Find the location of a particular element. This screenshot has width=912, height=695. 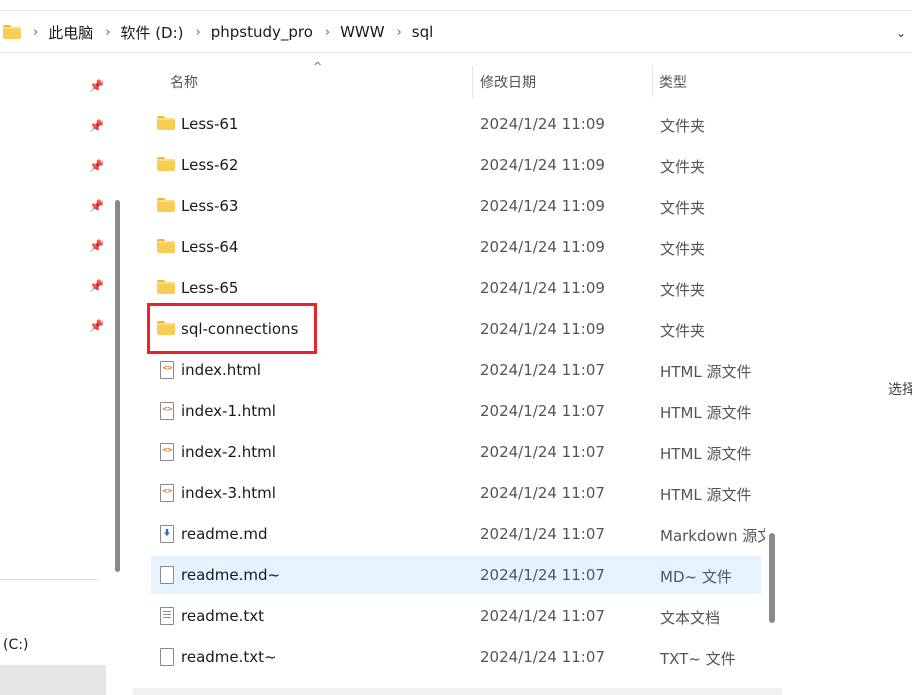

file-type: MD~ 文件 is located at coordinates (696, 577).